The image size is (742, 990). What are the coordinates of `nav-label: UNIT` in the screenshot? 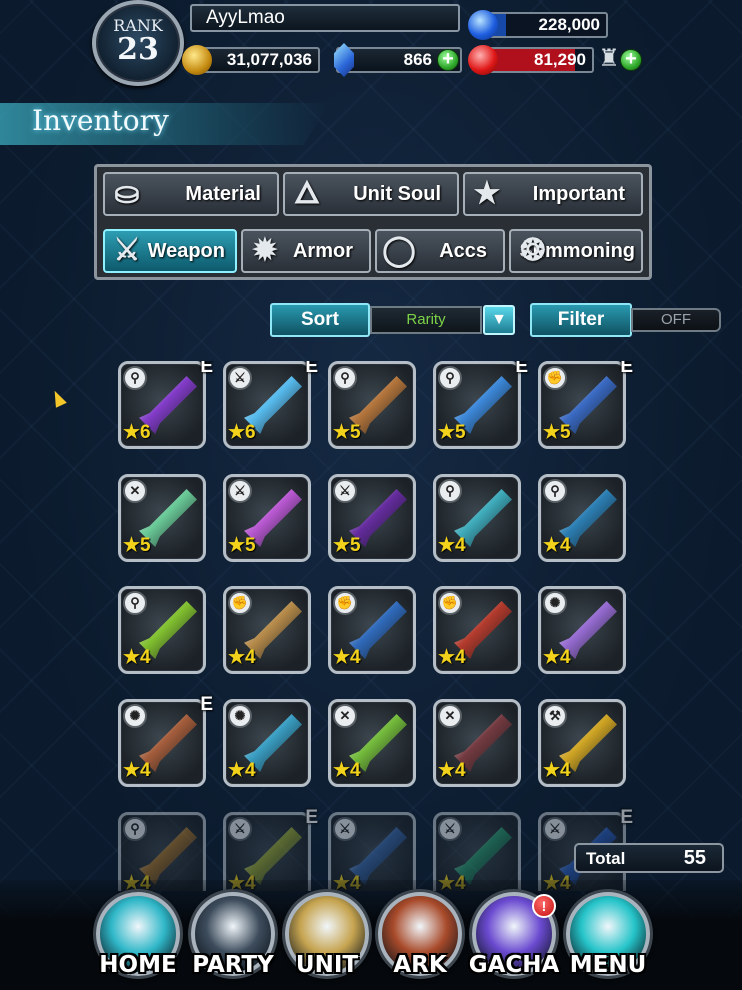 It's located at (327, 965).